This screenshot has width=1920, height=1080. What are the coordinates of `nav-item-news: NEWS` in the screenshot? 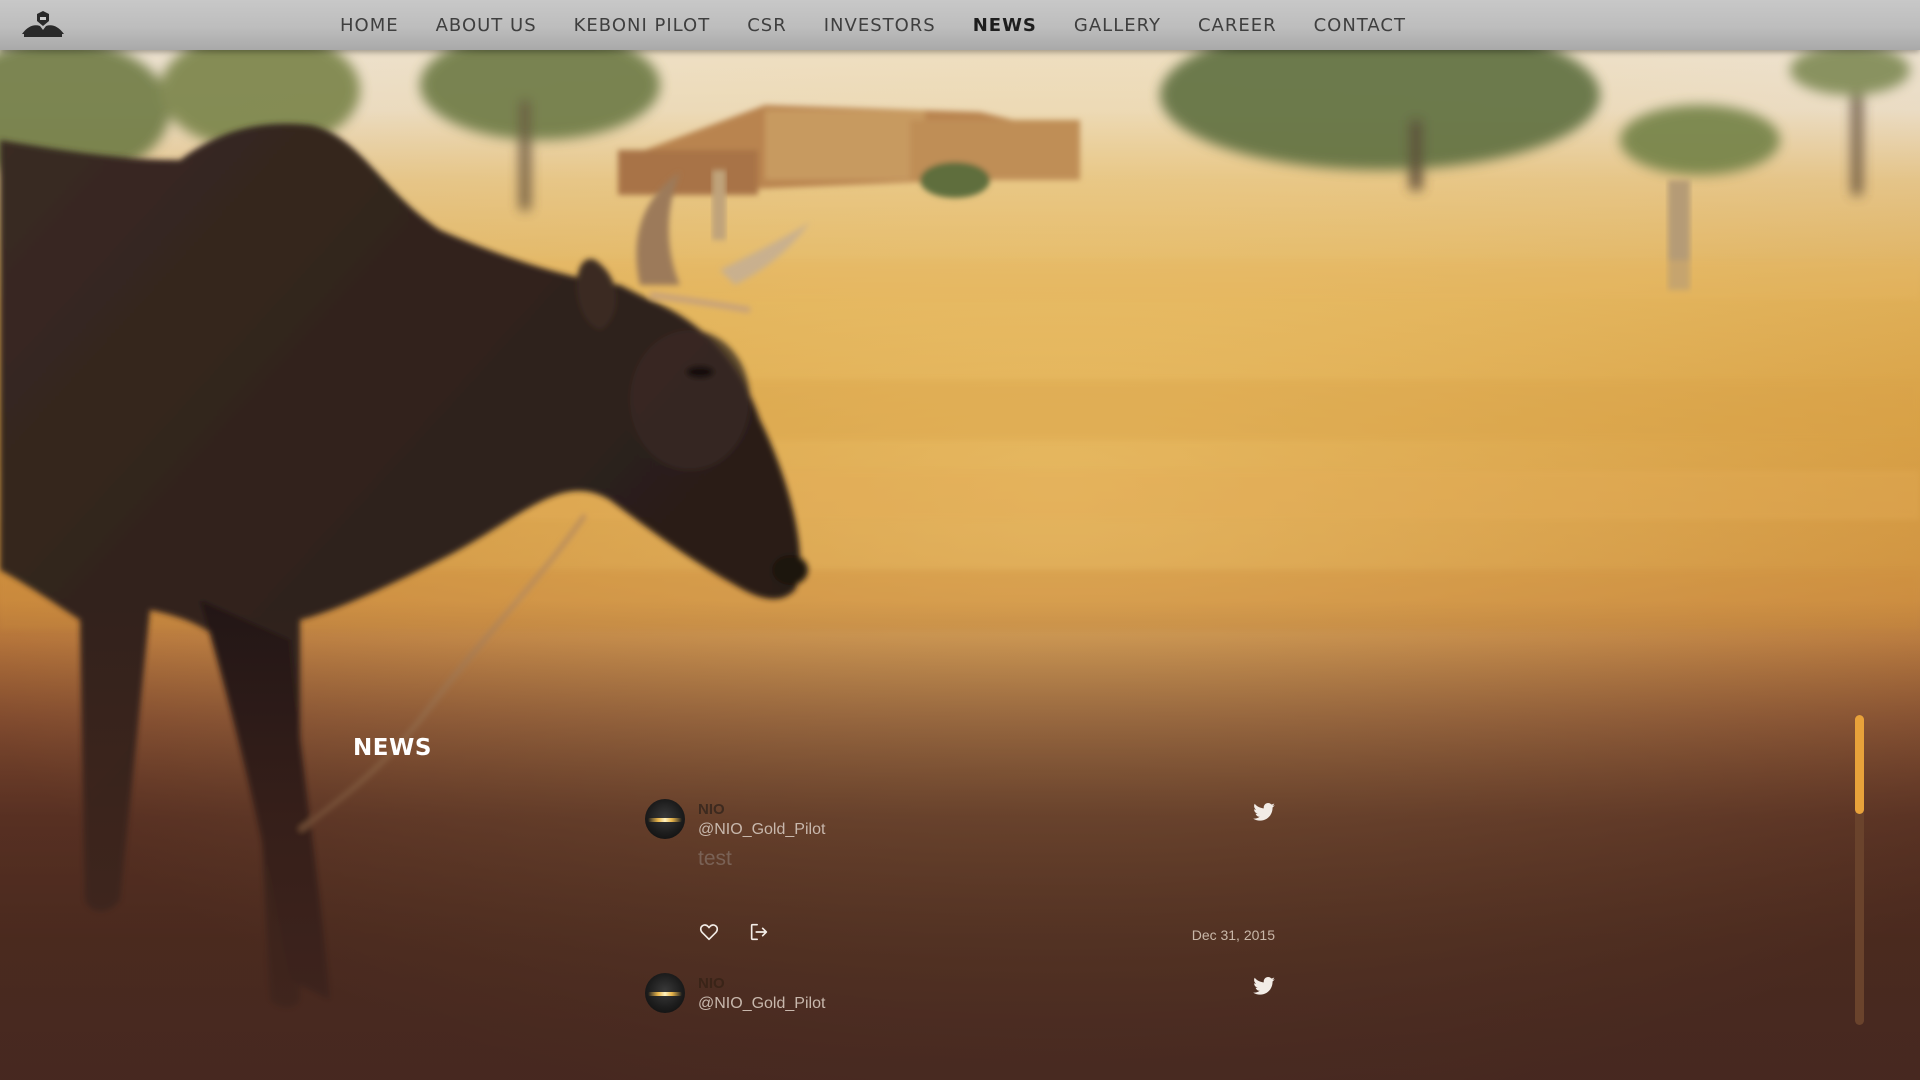 It's located at (1005, 25).